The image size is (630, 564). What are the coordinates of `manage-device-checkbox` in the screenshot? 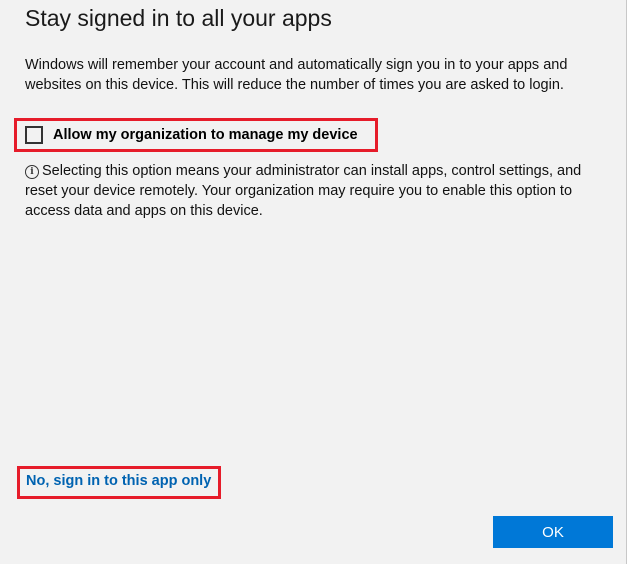 It's located at (34, 135).